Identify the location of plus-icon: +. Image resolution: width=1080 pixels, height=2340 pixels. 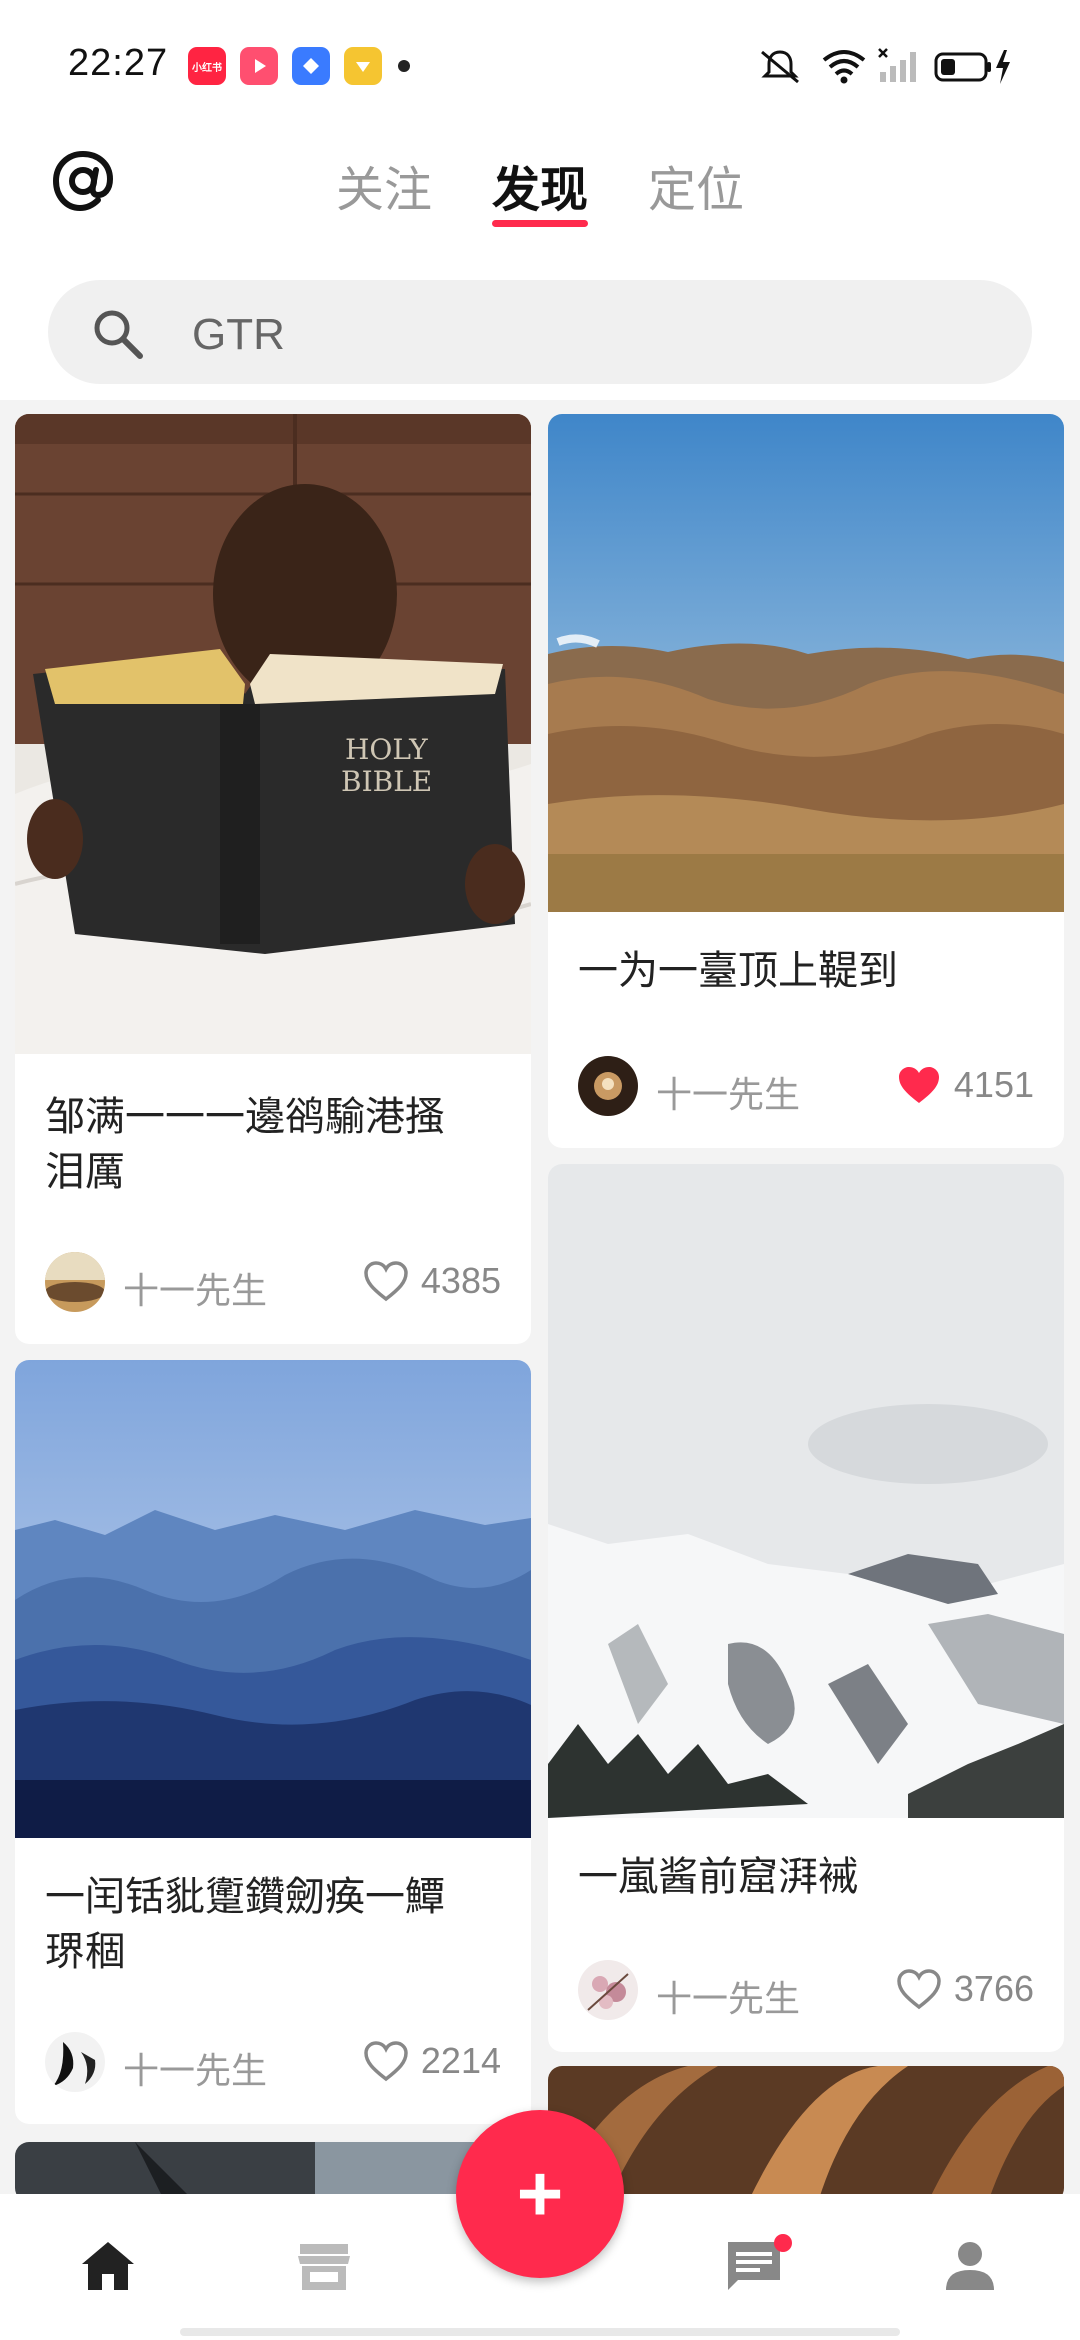
(540, 2193).